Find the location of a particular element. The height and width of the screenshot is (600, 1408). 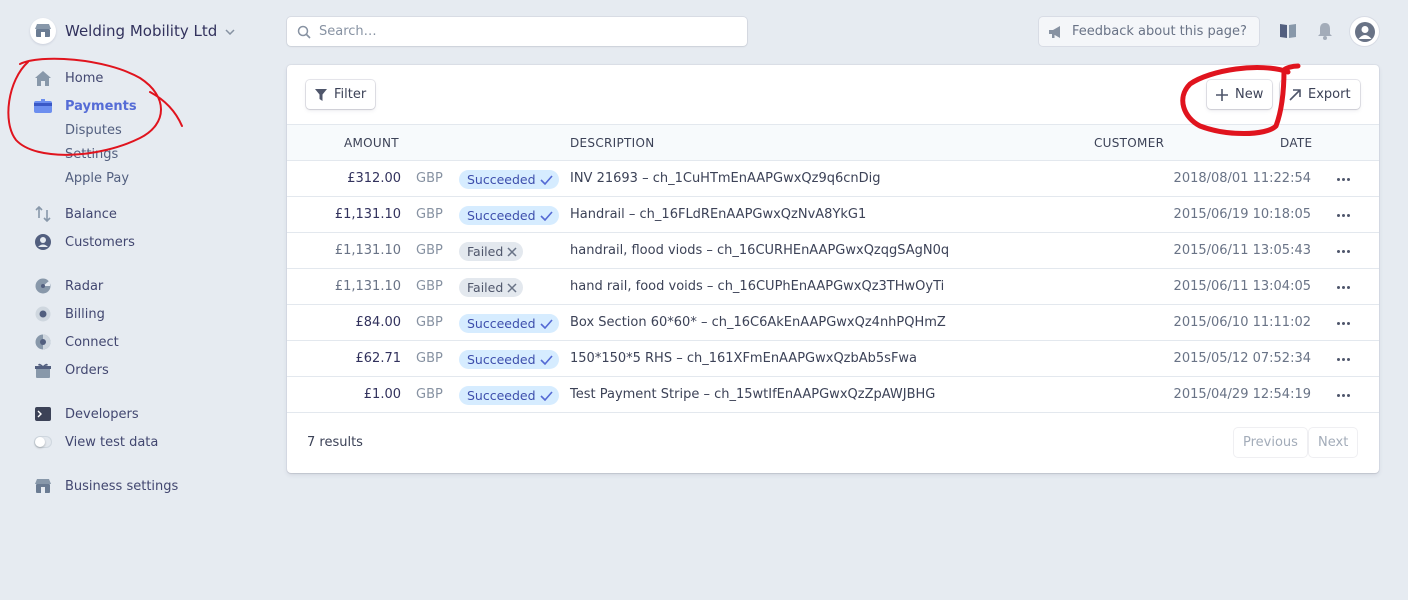

nav-disputes: Disputes is located at coordinates (93, 132).